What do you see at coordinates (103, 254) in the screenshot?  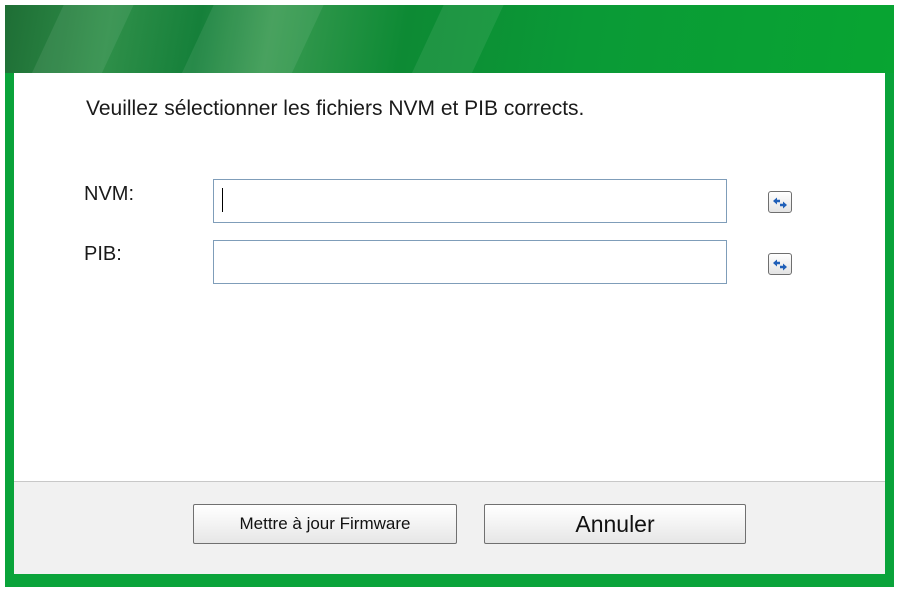 I see `pib-label: PIB:` at bounding box center [103, 254].